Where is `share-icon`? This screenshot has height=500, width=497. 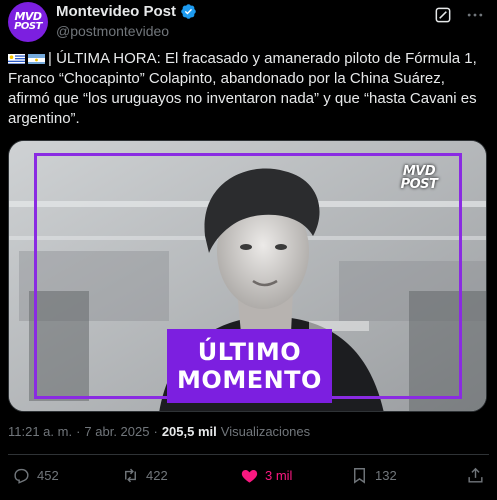 share-icon is located at coordinates (475, 475).